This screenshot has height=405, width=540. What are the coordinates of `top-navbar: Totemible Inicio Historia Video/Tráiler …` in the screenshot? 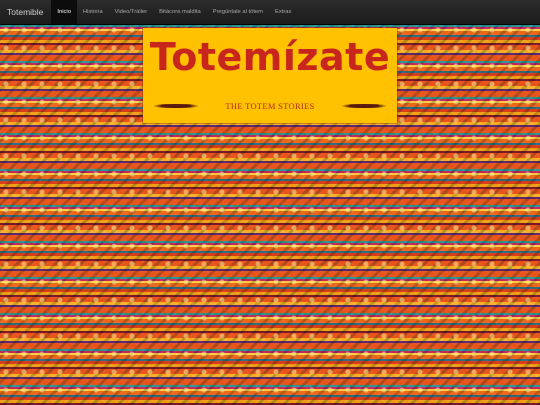 It's located at (270, 12).